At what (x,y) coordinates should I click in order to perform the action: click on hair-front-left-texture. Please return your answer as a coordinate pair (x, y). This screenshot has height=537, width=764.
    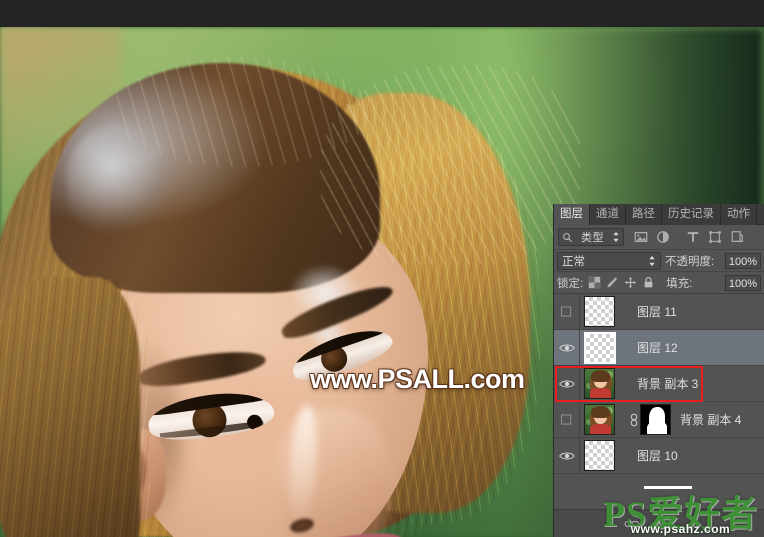
    Looking at the image, I should click on (75, 407).